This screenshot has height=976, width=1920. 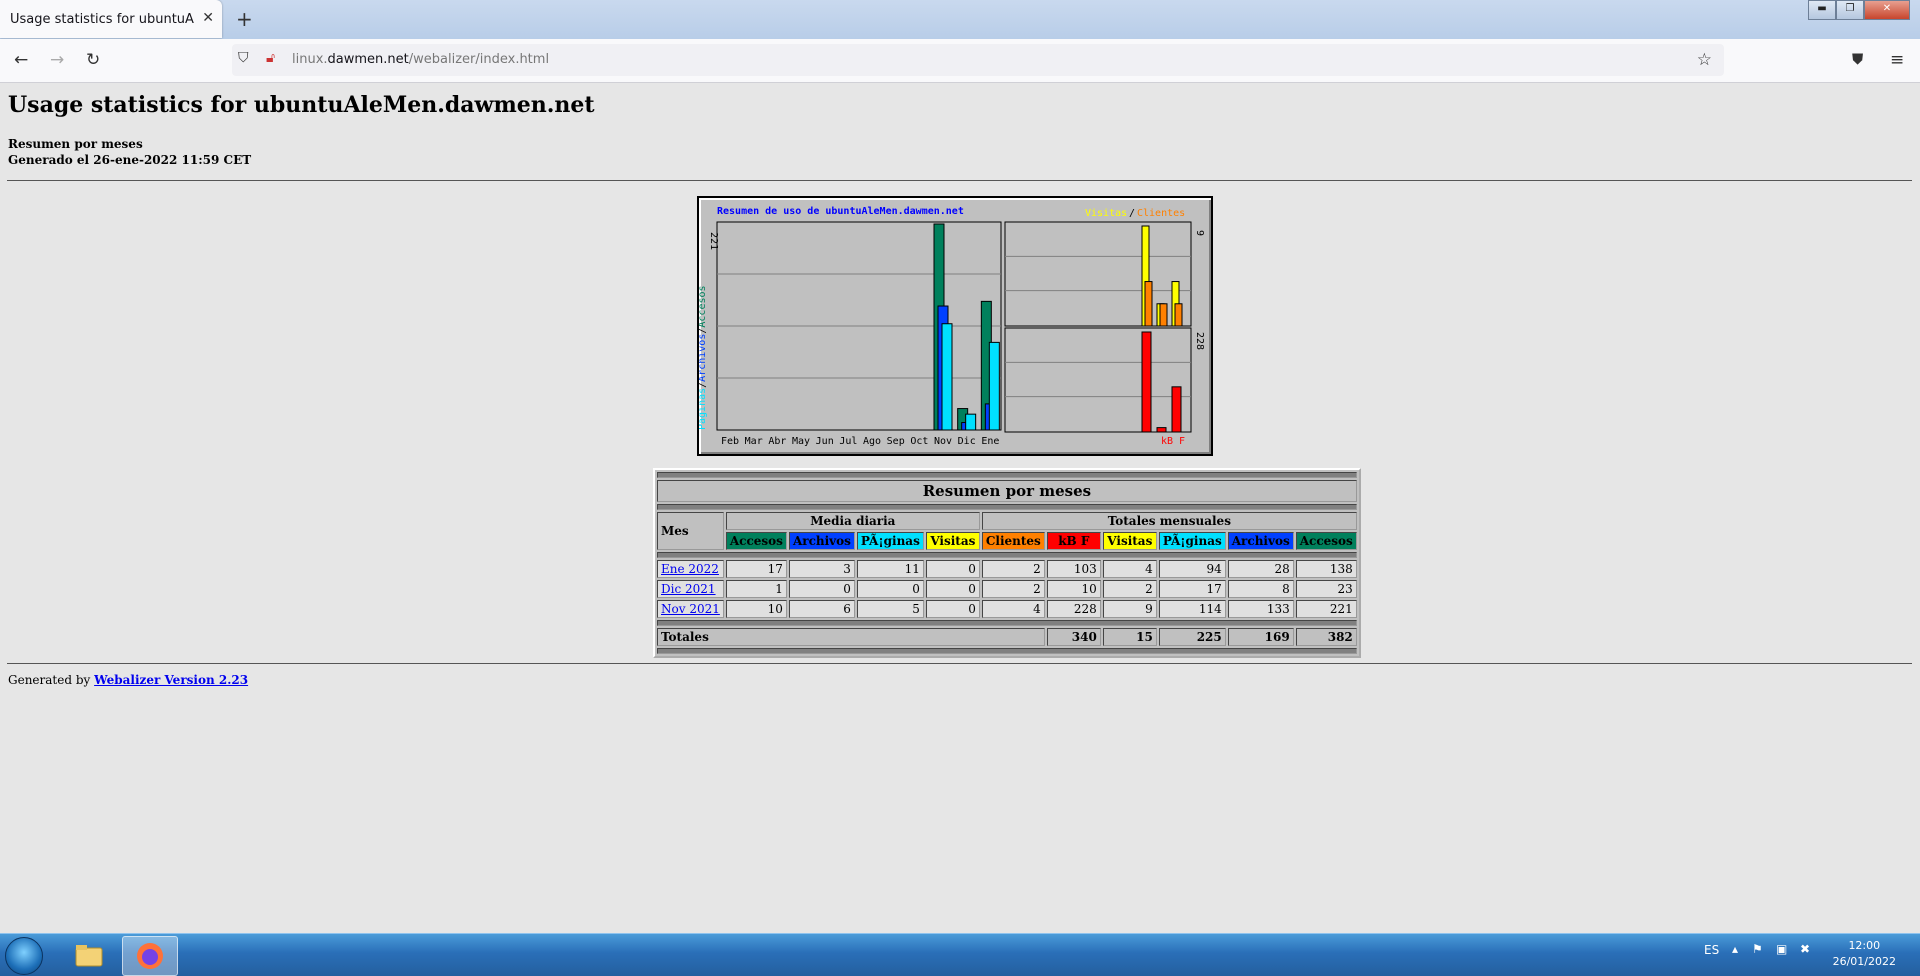 What do you see at coordinates (102, 19) in the screenshot?
I see `tab-title: Usage statistics for ubuntuAleMen.c` at bounding box center [102, 19].